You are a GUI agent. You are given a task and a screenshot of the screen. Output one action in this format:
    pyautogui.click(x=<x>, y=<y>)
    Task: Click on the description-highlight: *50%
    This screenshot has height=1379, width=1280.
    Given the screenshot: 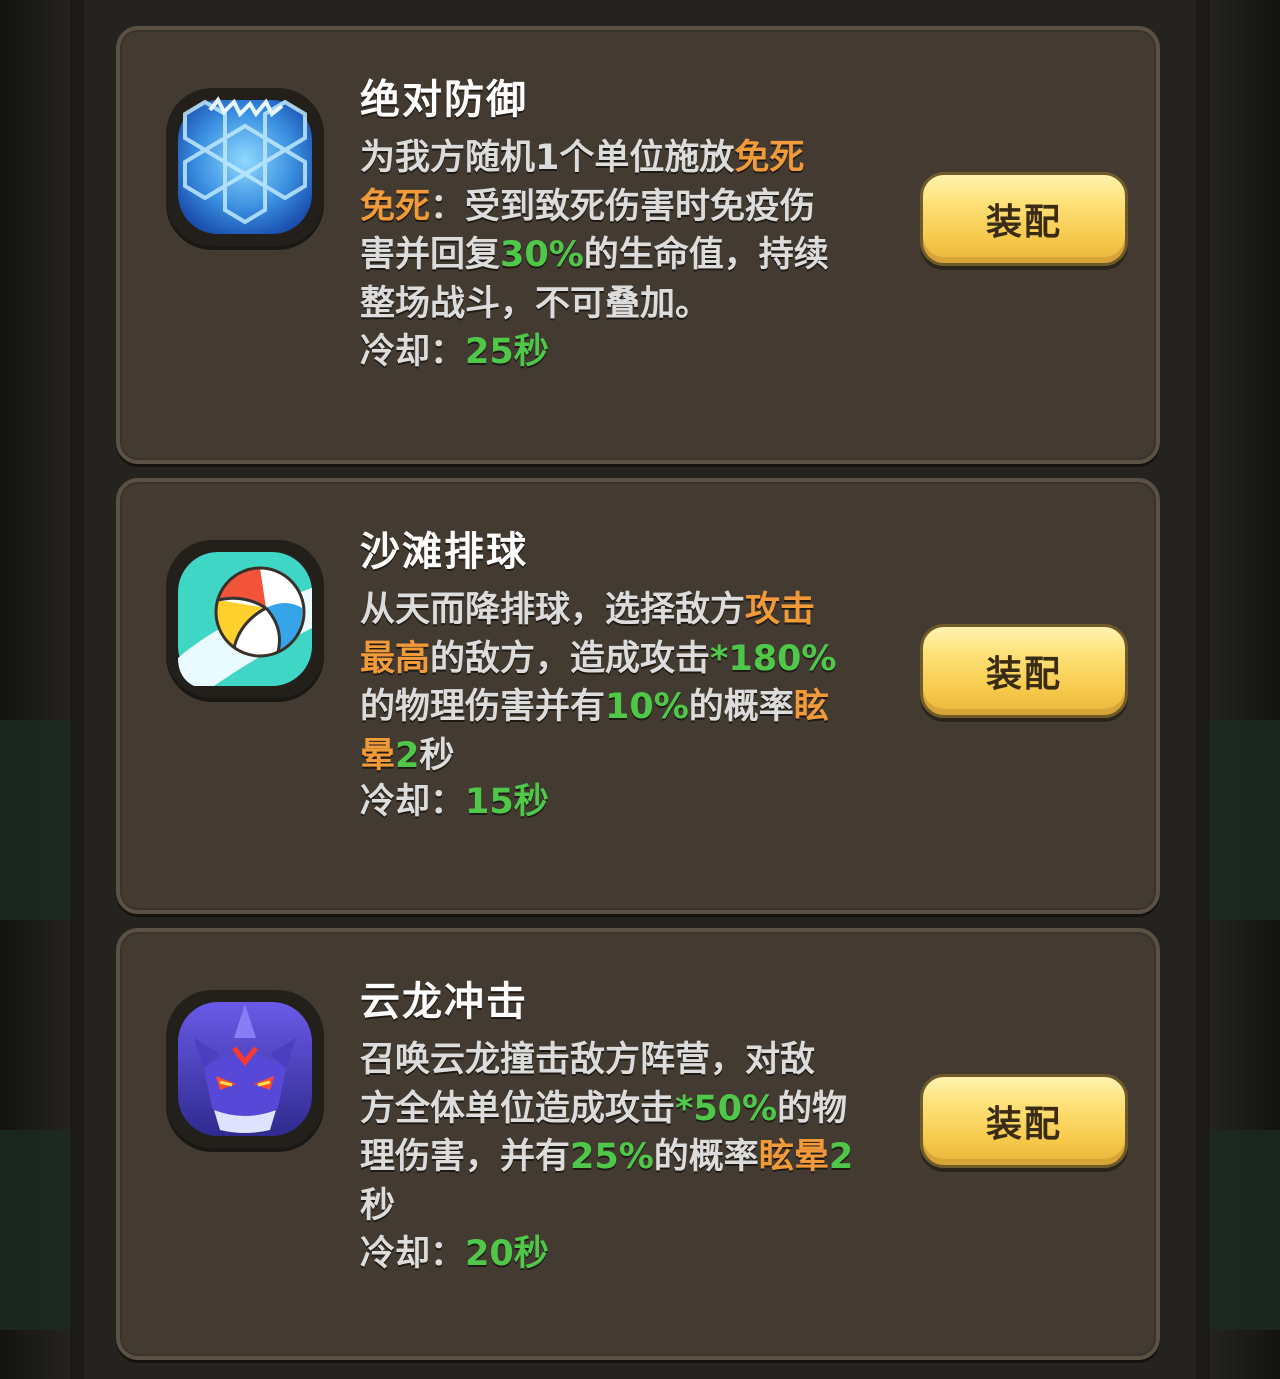 What is the action you would take?
    pyautogui.click(x=726, y=1108)
    